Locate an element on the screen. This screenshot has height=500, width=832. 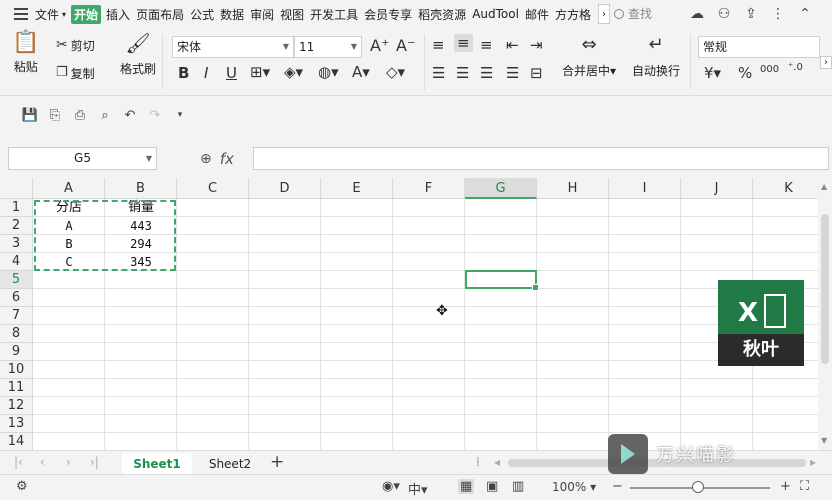
row-header-8: 8 is located at coordinates (16, 334).